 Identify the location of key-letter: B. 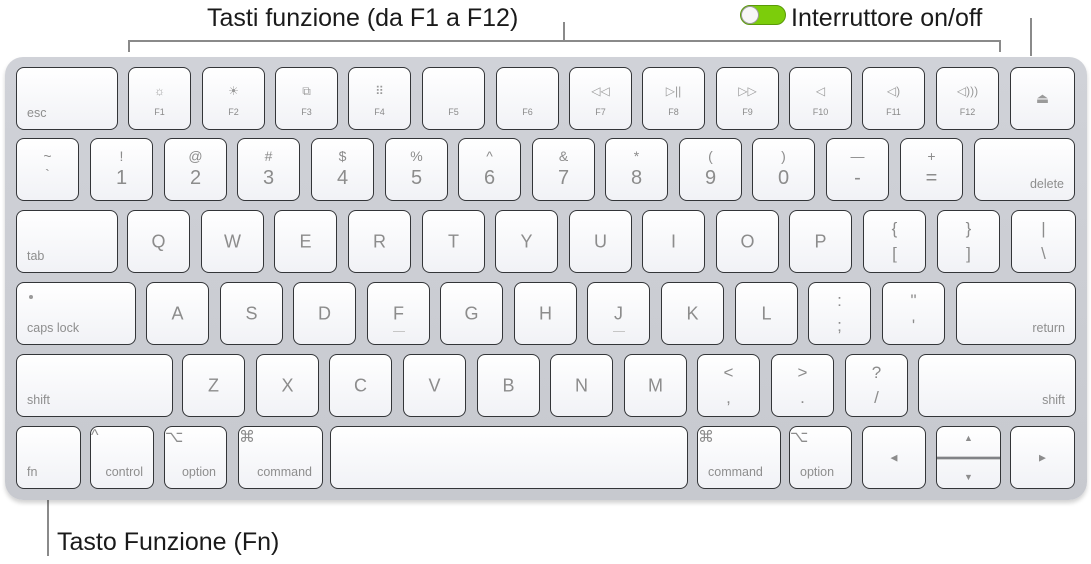
(508, 385).